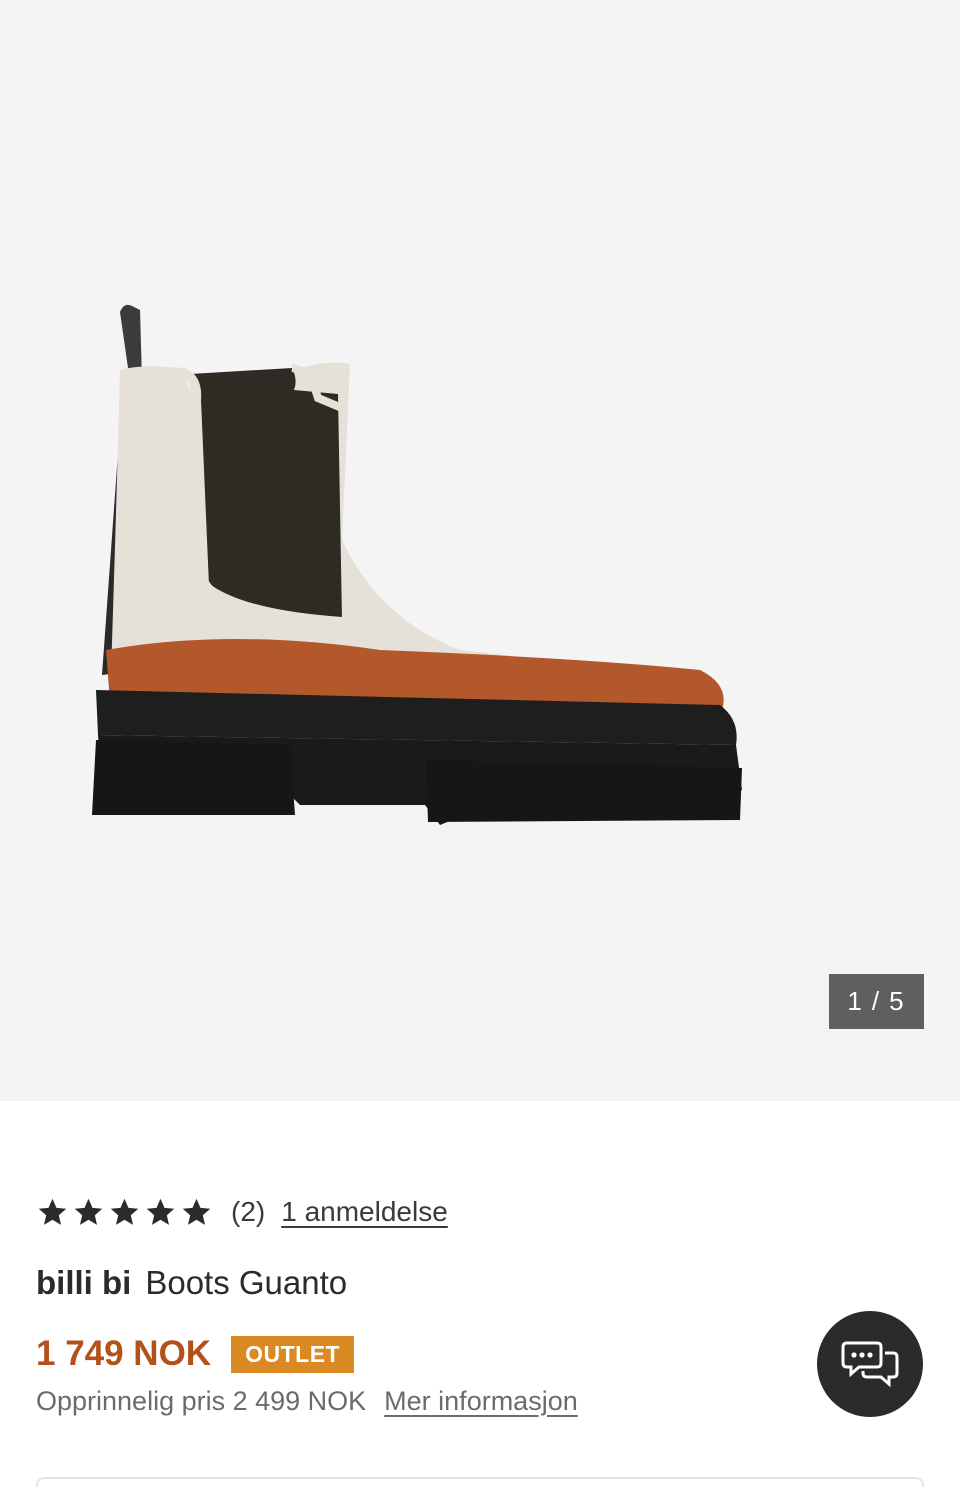 This screenshot has height=1487, width=960. I want to click on original-price: Opprinnelig pris 2 499 NOK, so click(201, 1401).